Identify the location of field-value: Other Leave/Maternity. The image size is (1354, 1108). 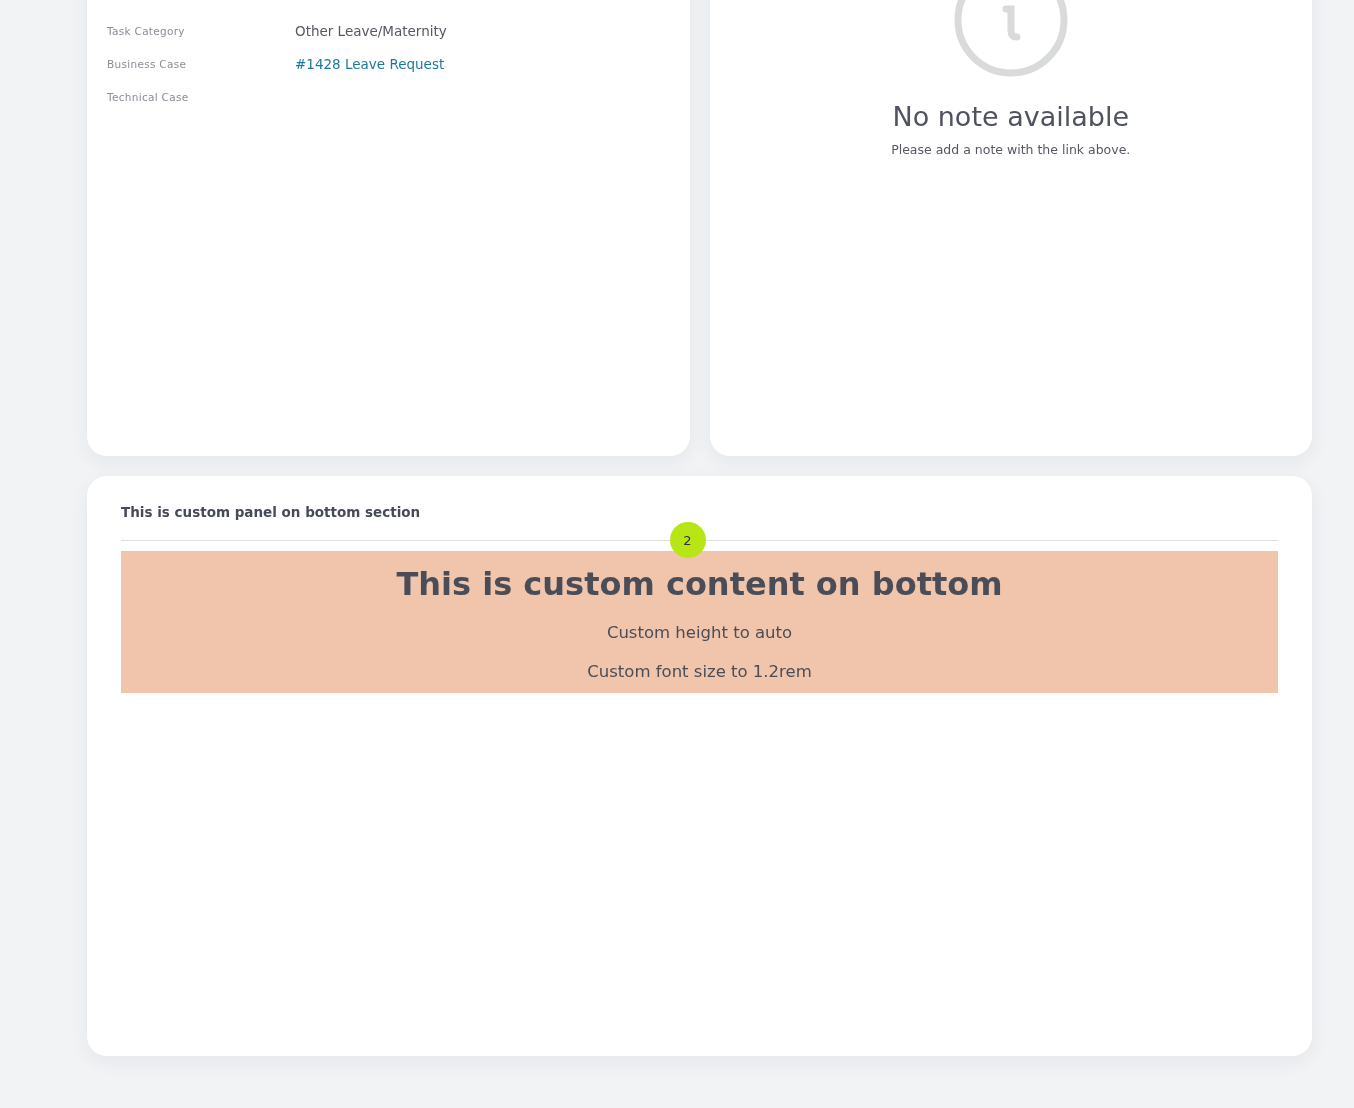
(371, 30).